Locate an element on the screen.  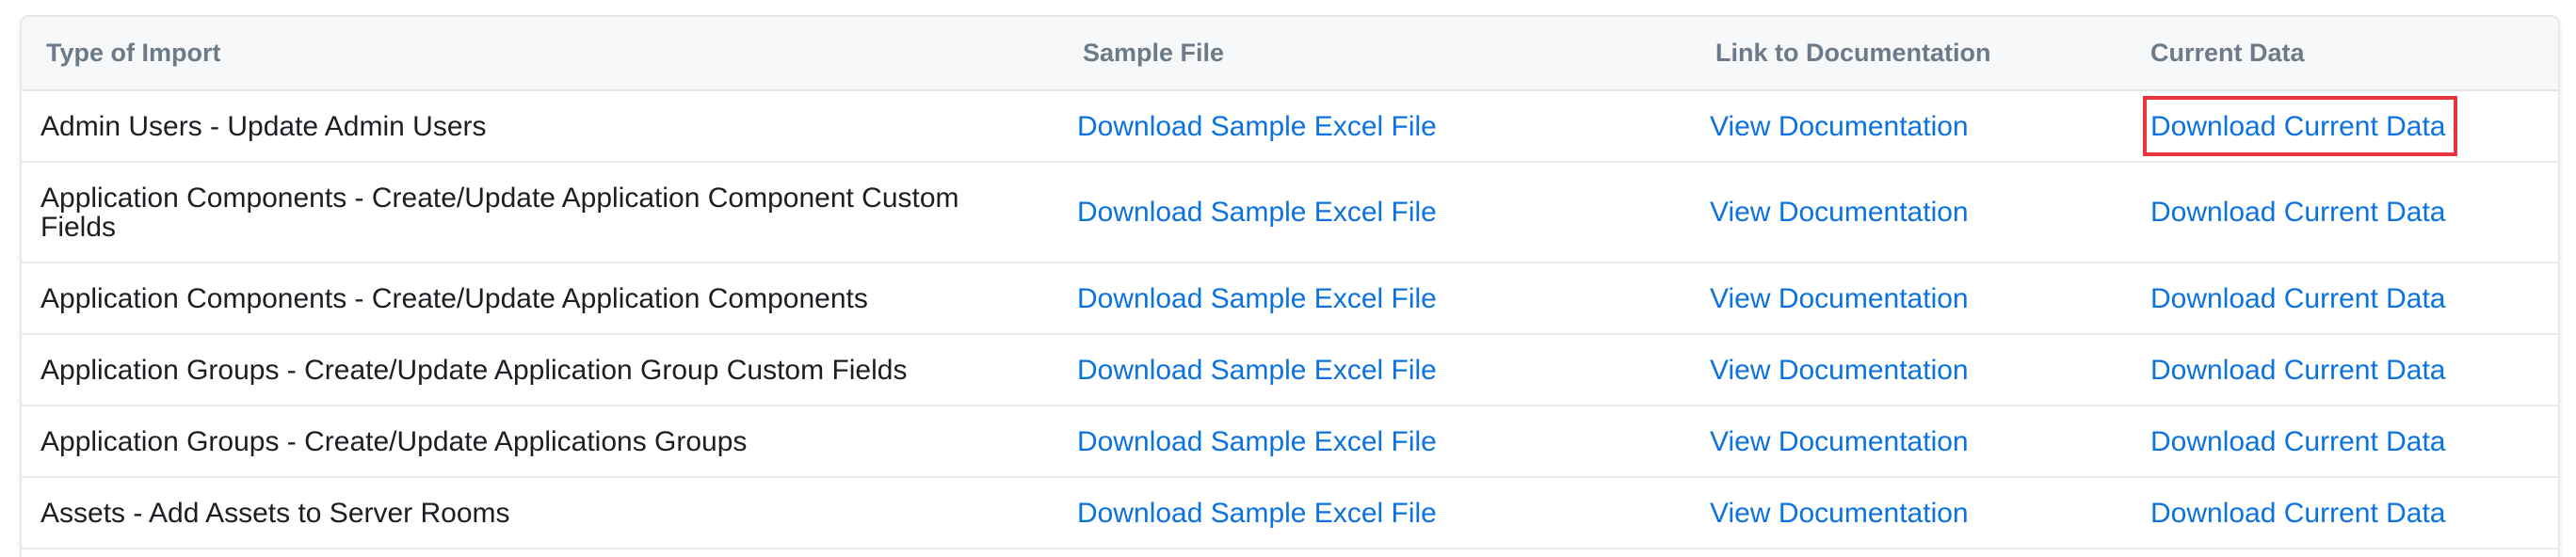
highlight-box: Download Current Data is located at coordinates (2300, 126).